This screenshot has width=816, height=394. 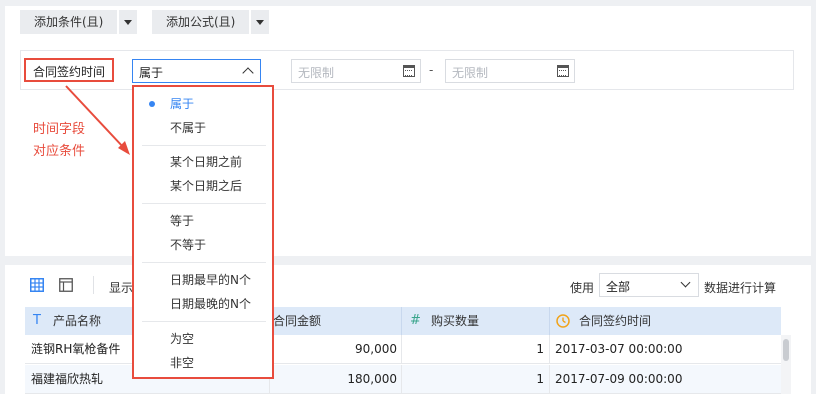 I want to click on header-quantity: 购买数量, so click(x=455, y=321).